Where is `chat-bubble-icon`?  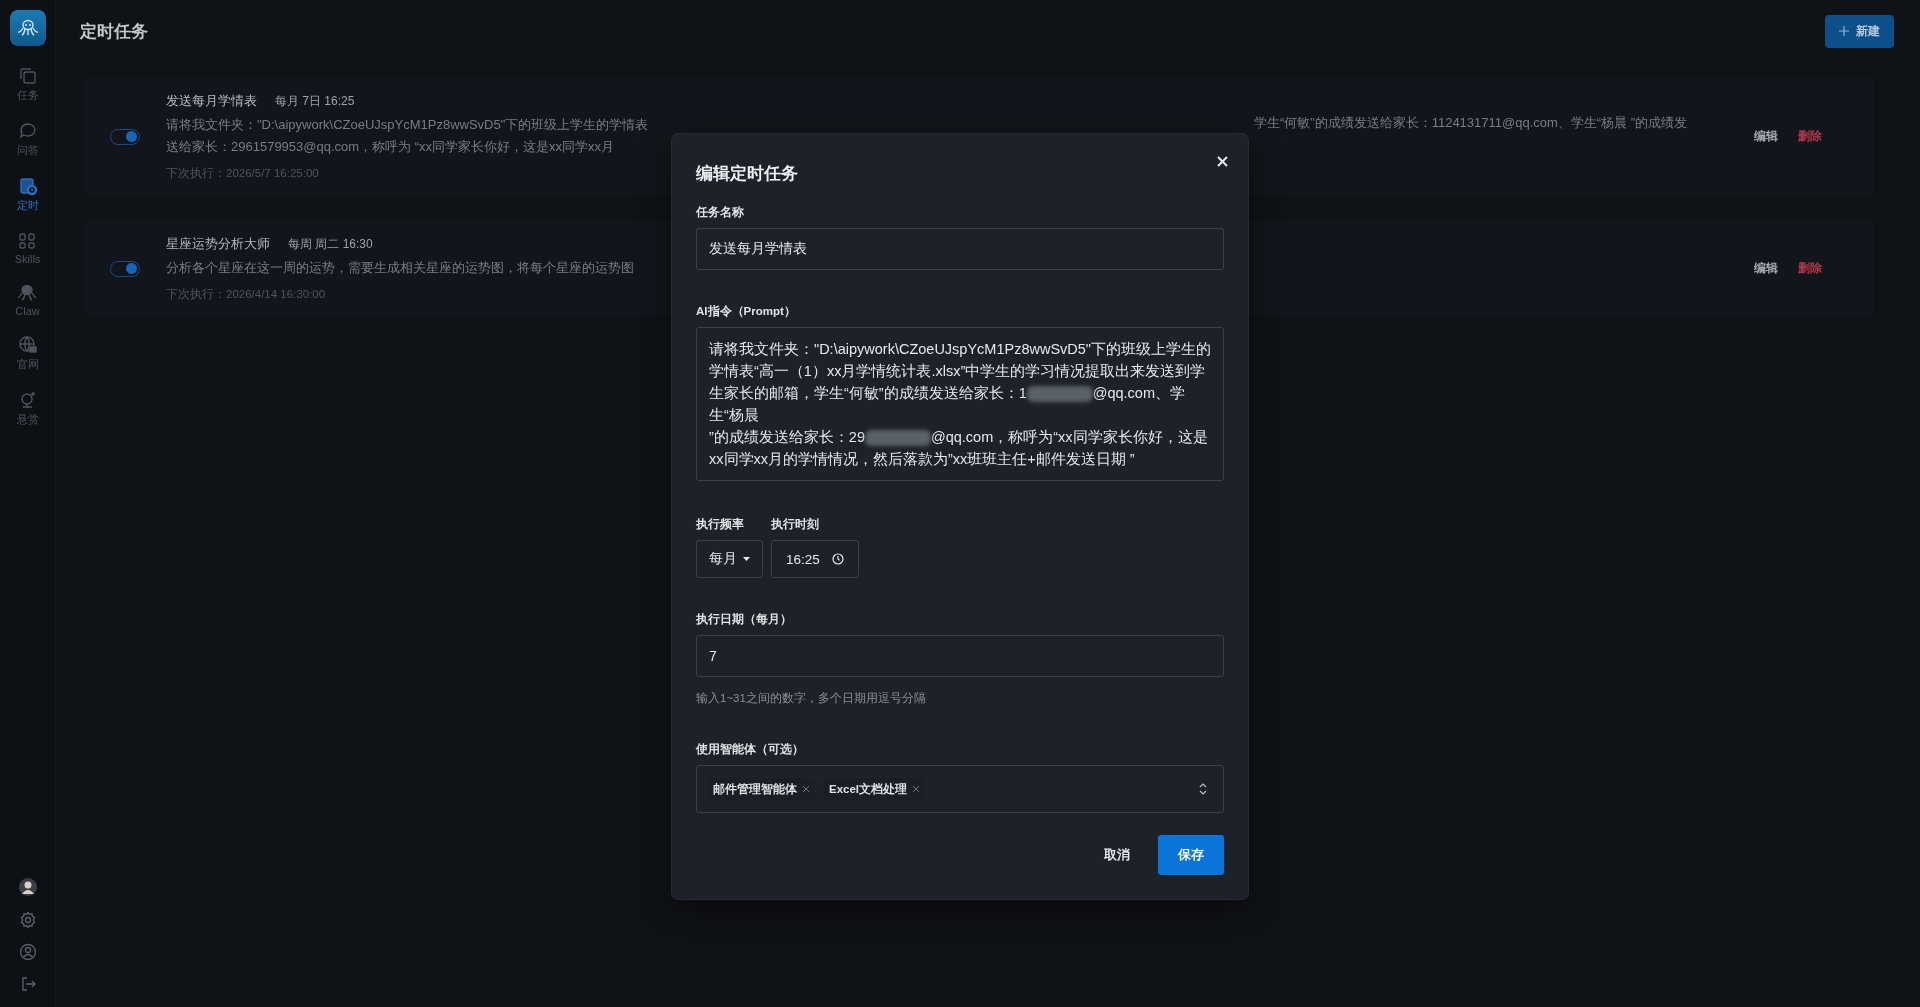 chat-bubble-icon is located at coordinates (27, 131).